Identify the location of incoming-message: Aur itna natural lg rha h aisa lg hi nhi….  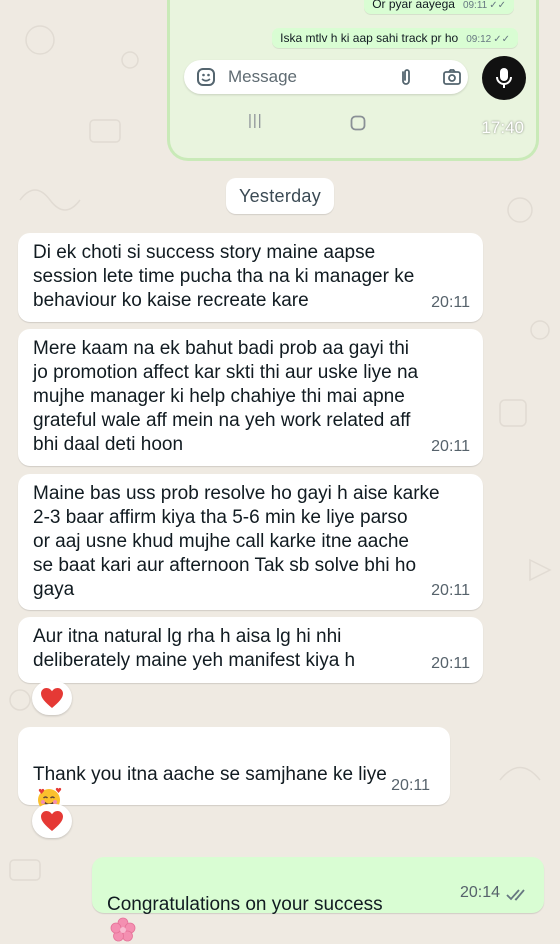
(250, 650).